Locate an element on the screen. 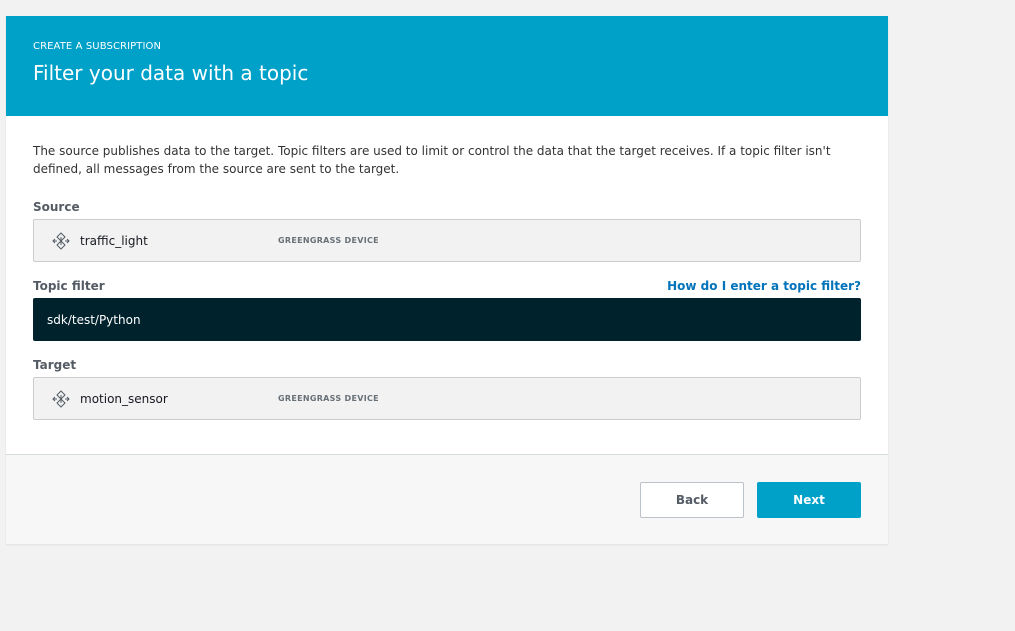 The width and height of the screenshot is (1015, 631). target-label: Target is located at coordinates (55, 365).